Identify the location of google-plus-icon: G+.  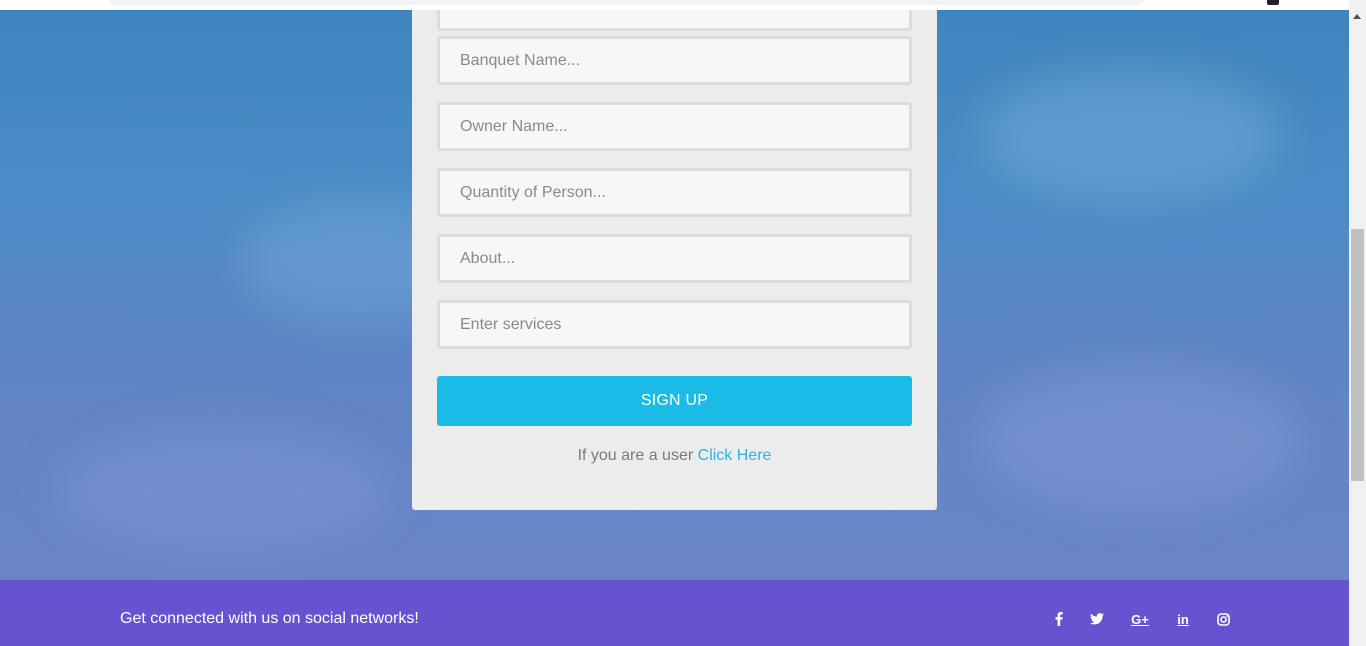
(1140, 619).